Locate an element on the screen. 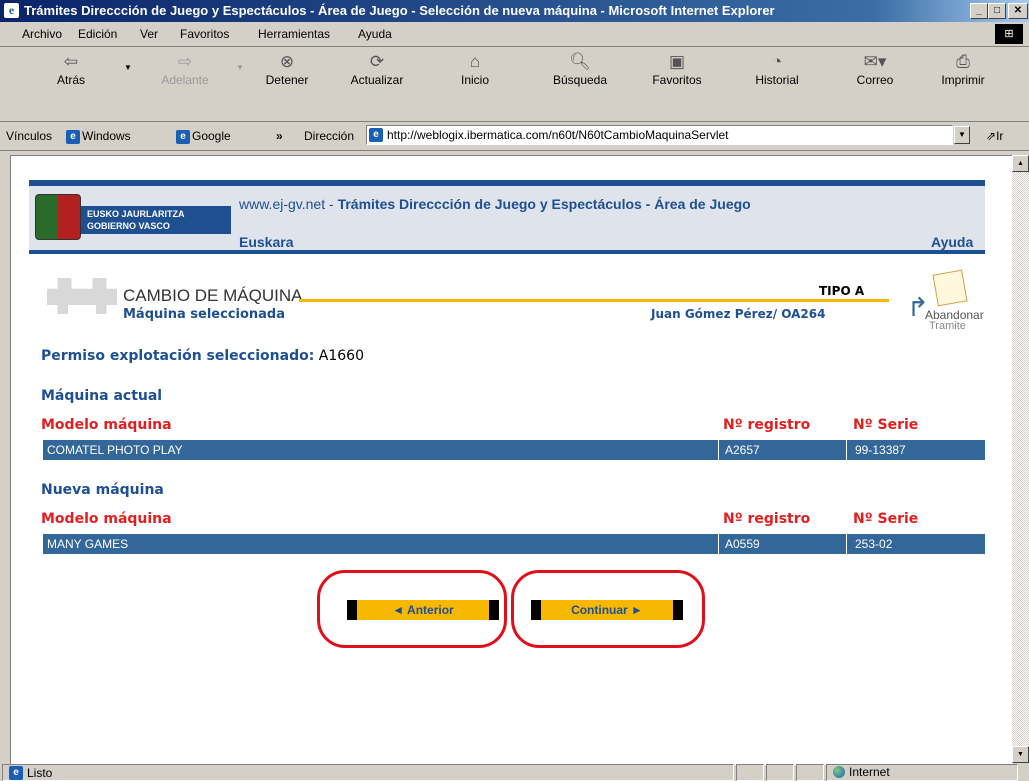  address-dropdown-icon: ▼ is located at coordinates (962, 135).